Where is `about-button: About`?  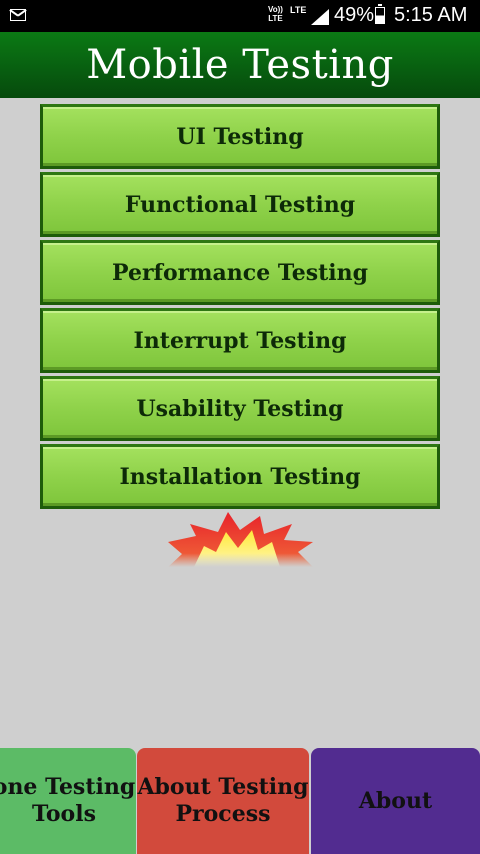
about-button: About is located at coordinates (395, 801).